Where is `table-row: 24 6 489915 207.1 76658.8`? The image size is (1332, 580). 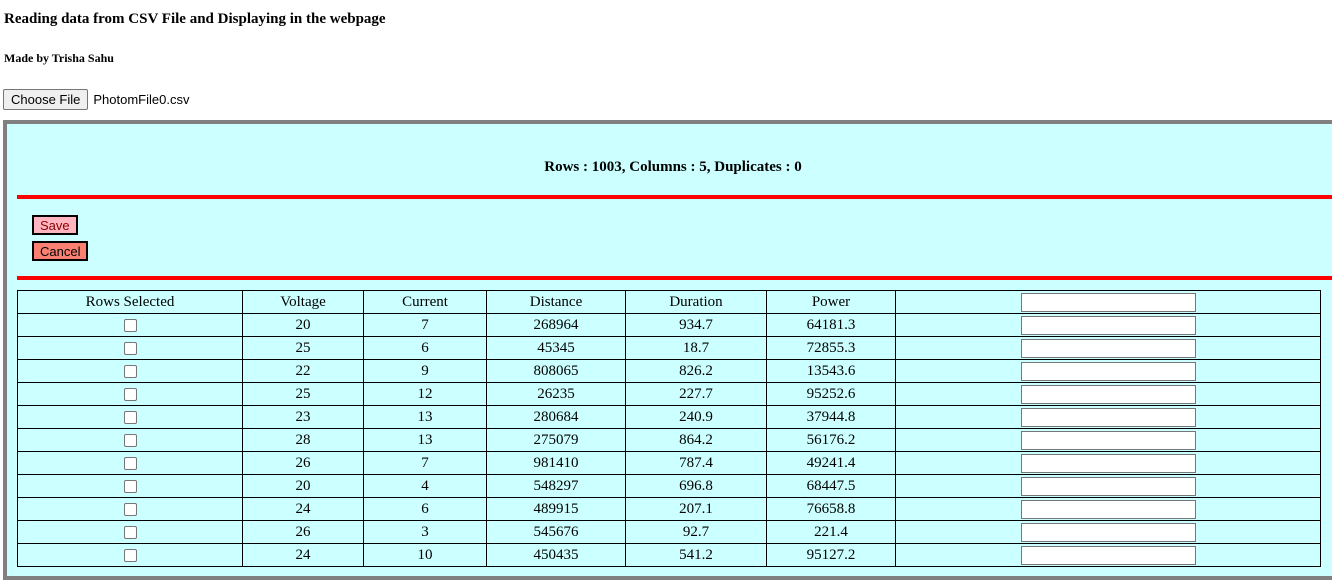 table-row: 24 6 489915 207.1 76658.8 is located at coordinates (669, 509).